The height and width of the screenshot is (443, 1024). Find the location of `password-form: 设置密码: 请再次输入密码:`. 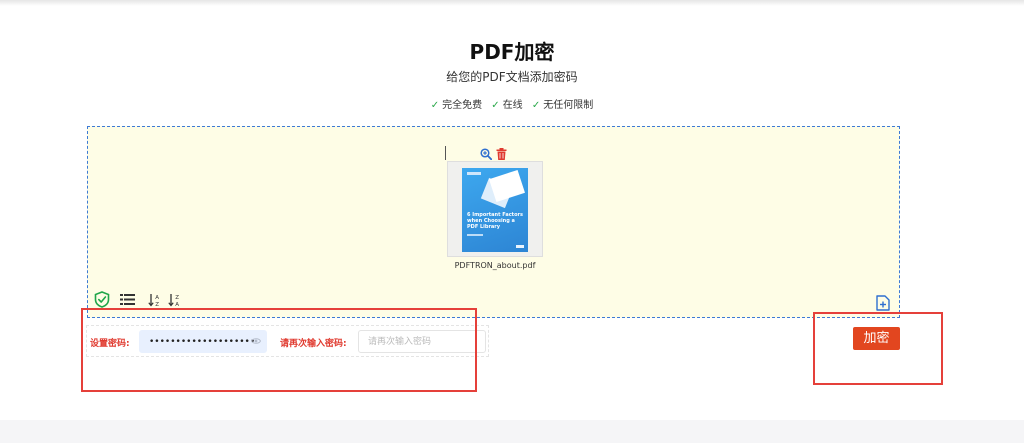

password-form: 设置密码: 请再次输入密码: is located at coordinates (287, 341).